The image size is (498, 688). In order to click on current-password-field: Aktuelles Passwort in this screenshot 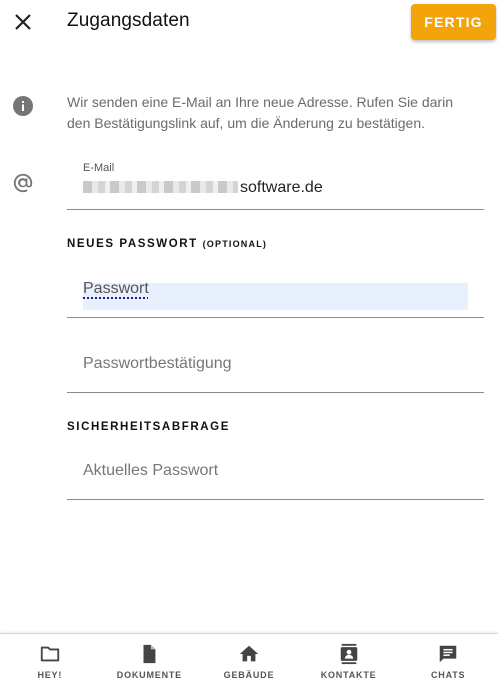, I will do `click(275, 475)`.